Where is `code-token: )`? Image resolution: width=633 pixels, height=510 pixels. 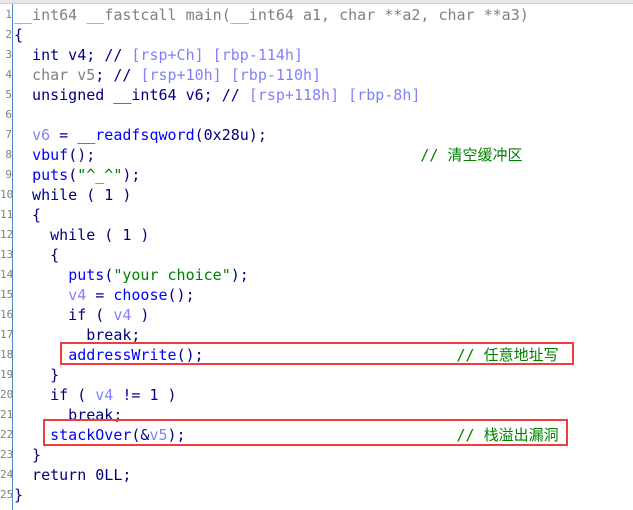
code-token: ) is located at coordinates (140, 315).